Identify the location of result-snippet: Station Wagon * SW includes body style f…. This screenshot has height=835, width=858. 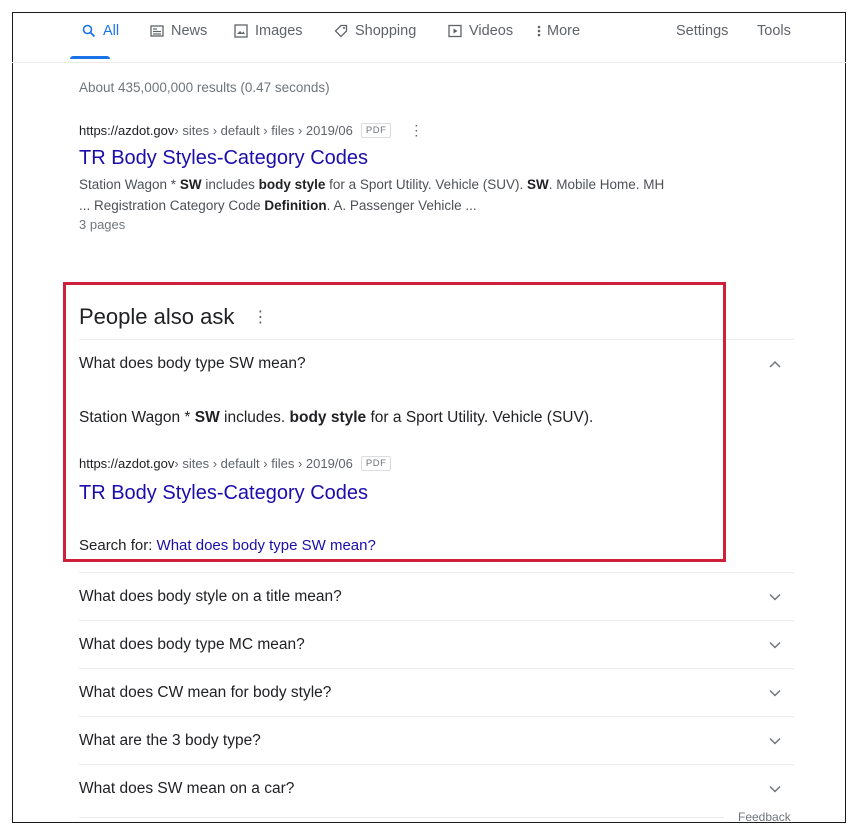
(372, 195).